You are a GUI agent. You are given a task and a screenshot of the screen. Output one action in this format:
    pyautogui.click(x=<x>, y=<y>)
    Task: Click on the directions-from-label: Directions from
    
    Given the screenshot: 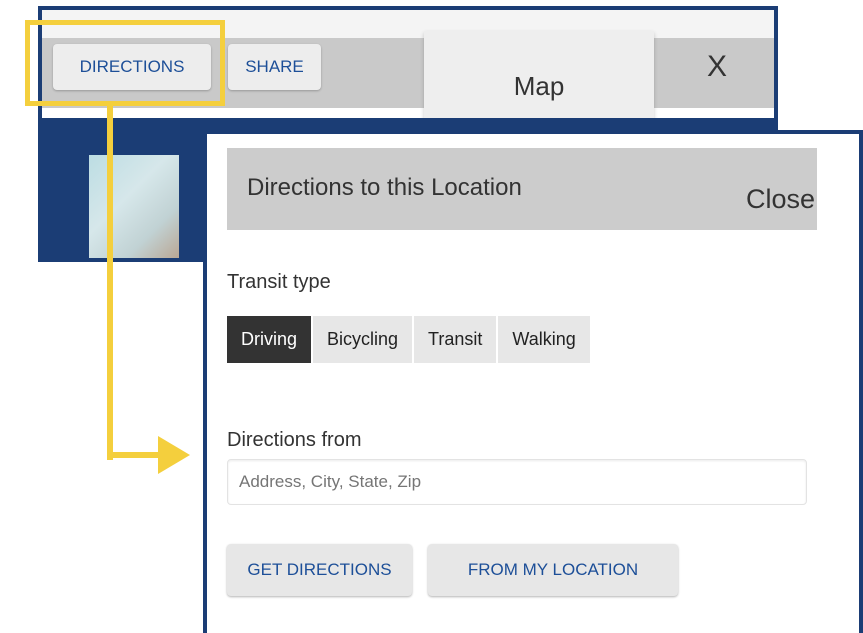 What is the action you would take?
    pyautogui.click(x=294, y=440)
    